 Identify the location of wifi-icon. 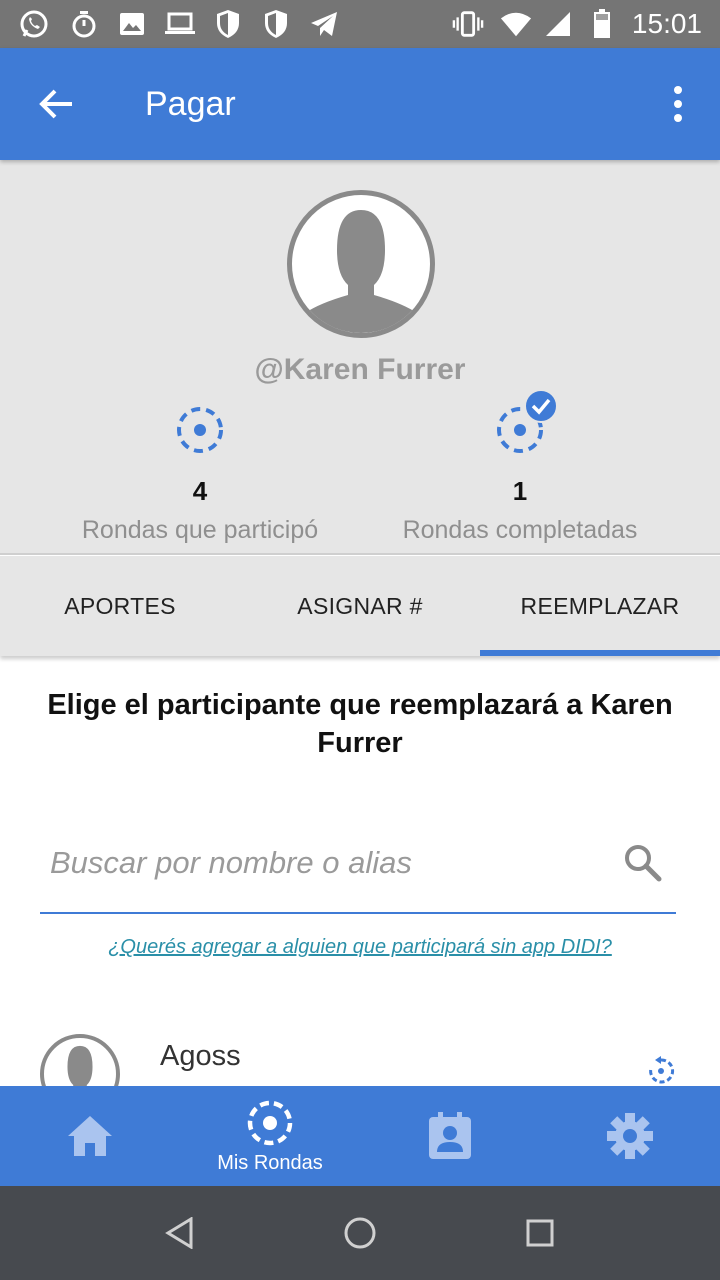
(516, 24).